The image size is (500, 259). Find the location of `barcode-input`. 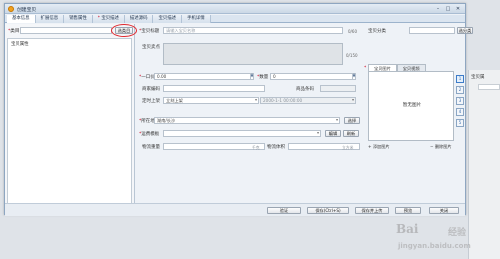

barcode-input is located at coordinates (338, 88).